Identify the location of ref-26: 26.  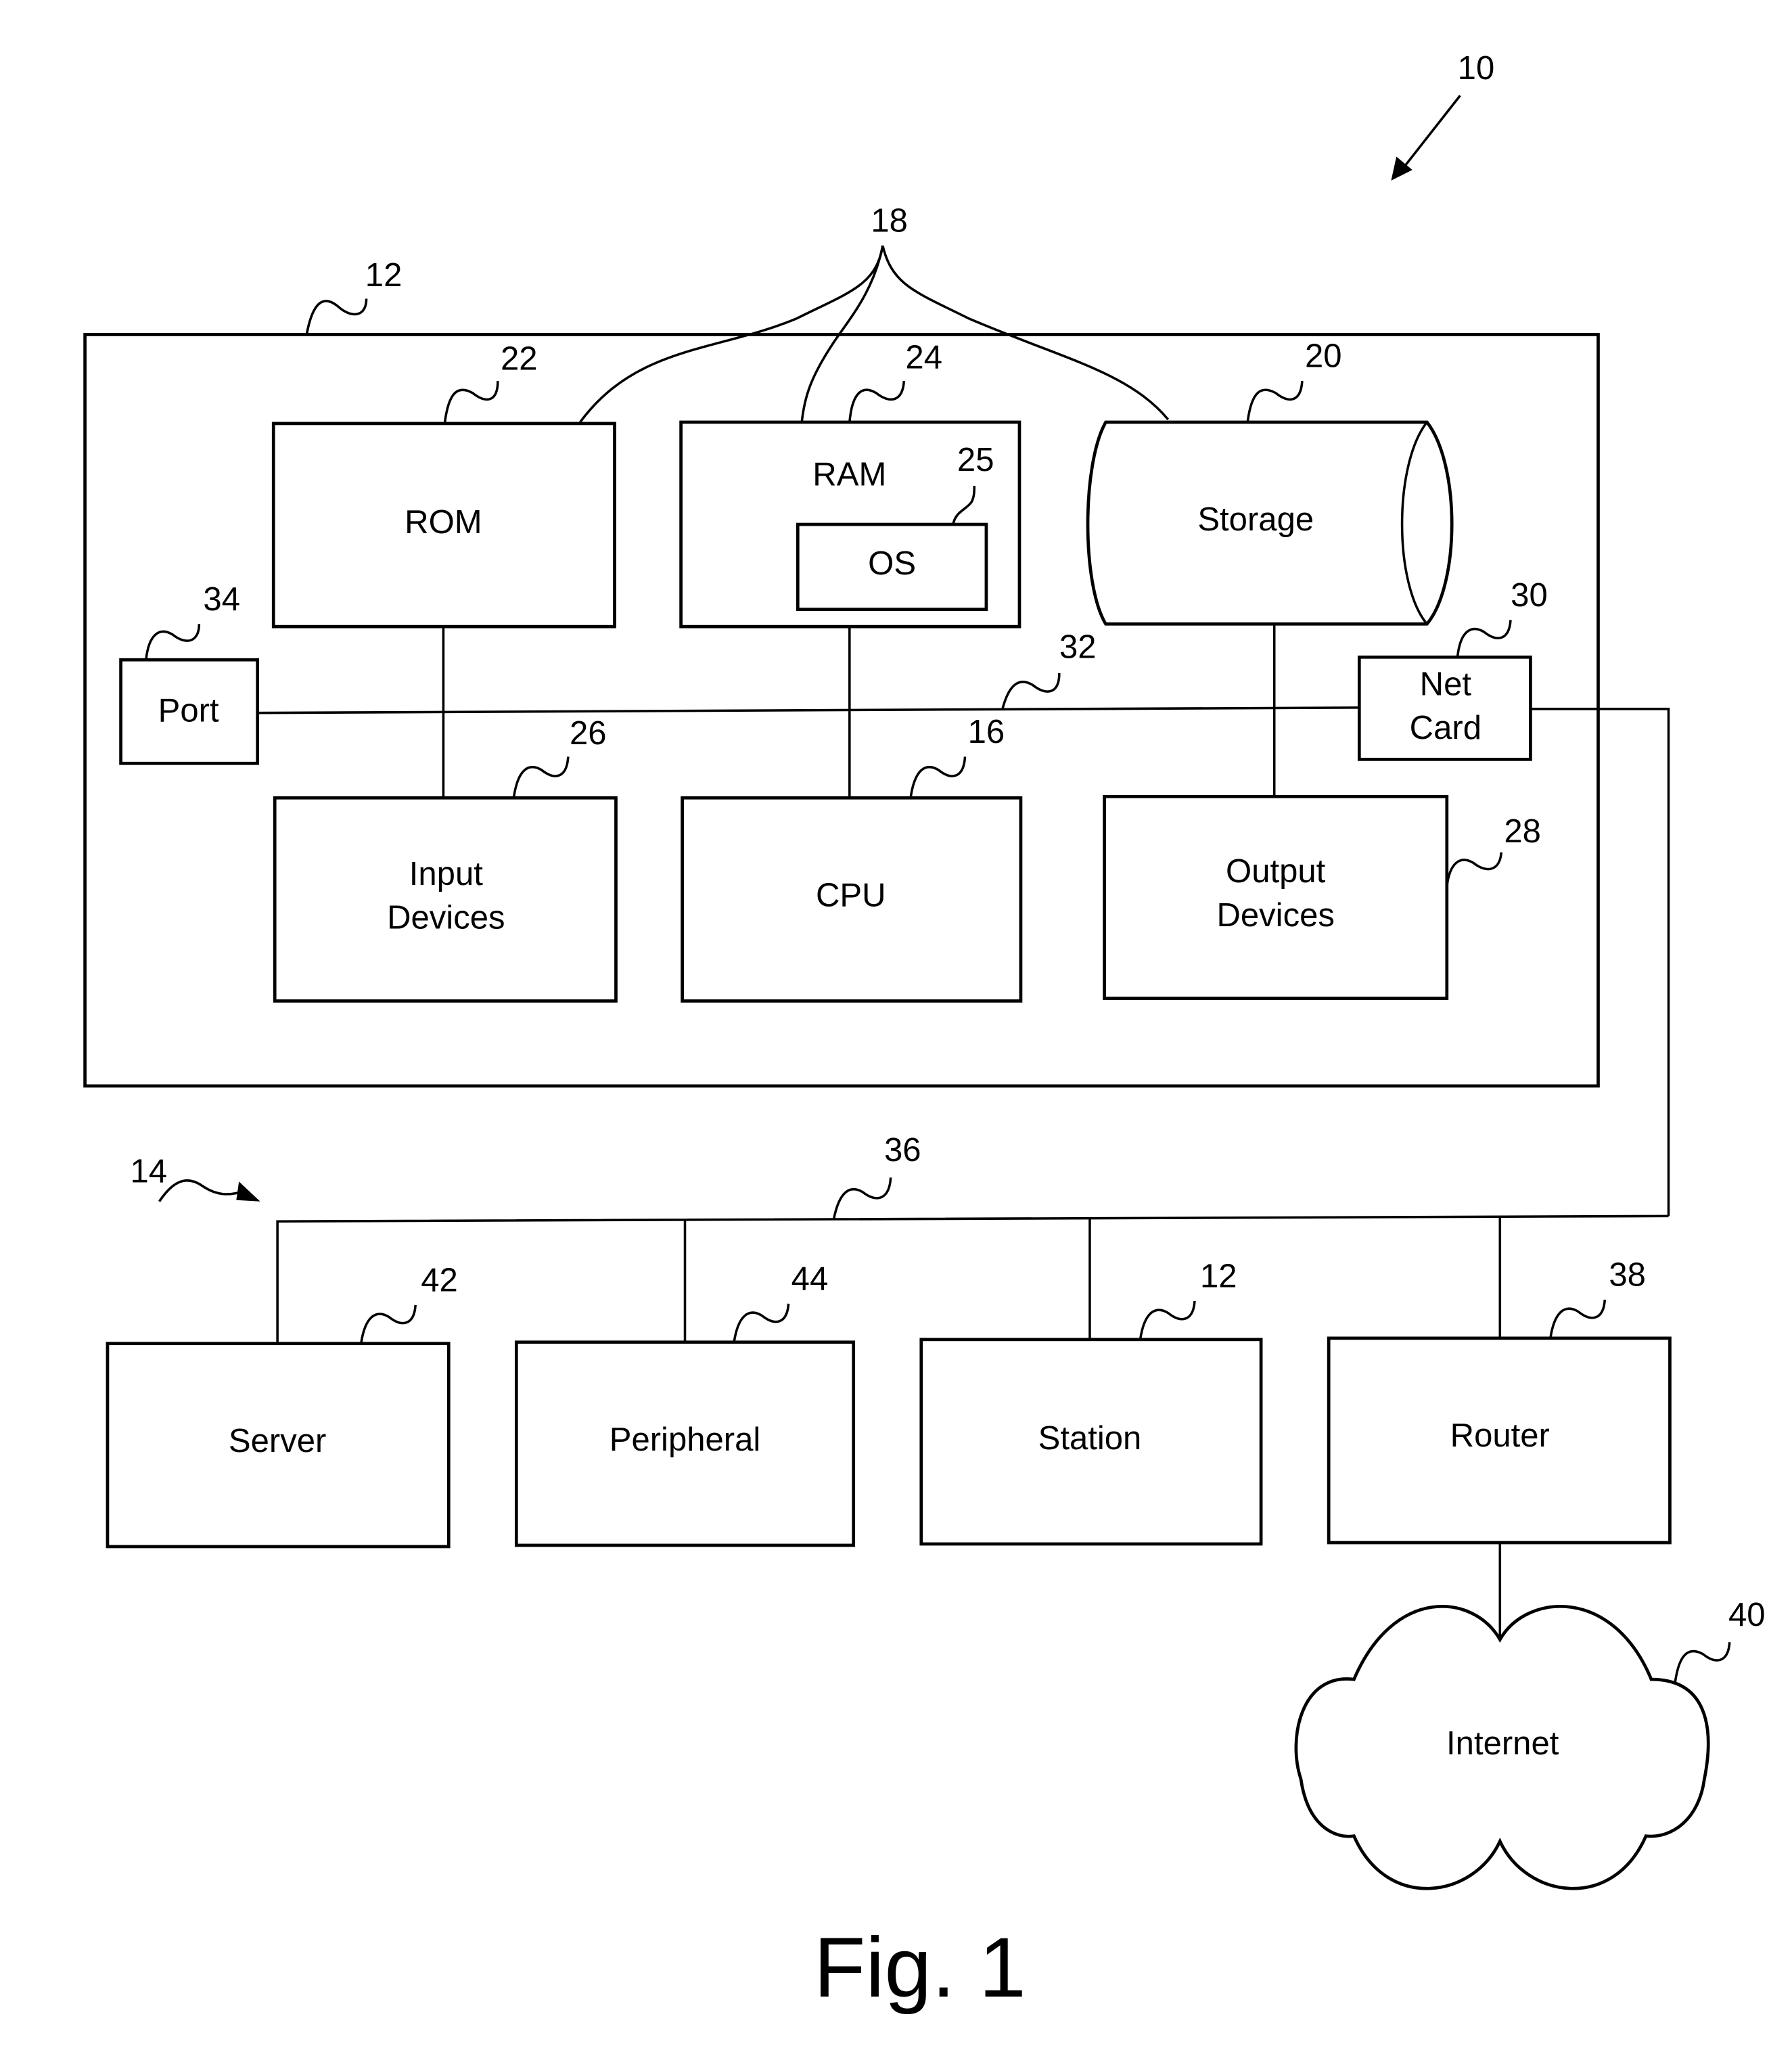
(588, 733).